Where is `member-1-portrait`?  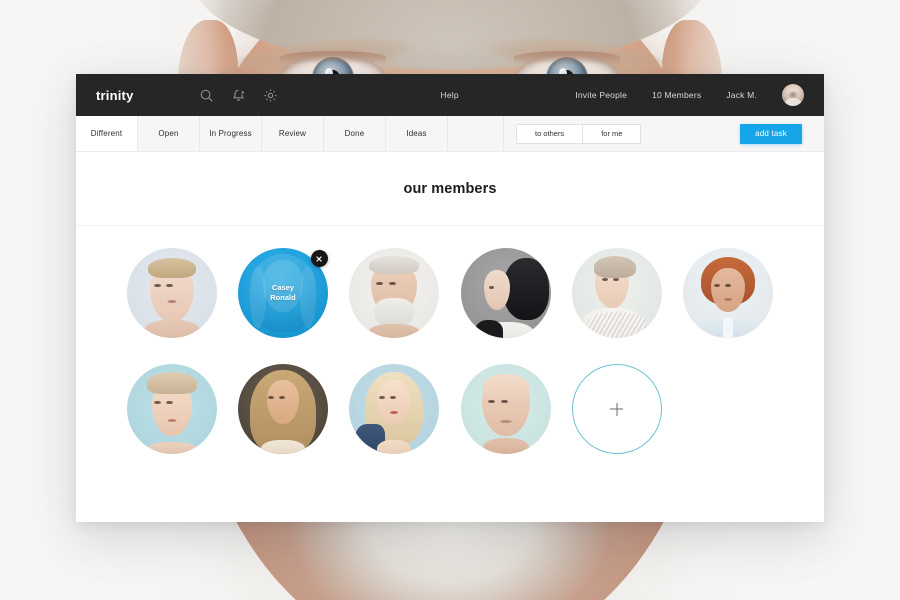 member-1-portrait is located at coordinates (171, 293).